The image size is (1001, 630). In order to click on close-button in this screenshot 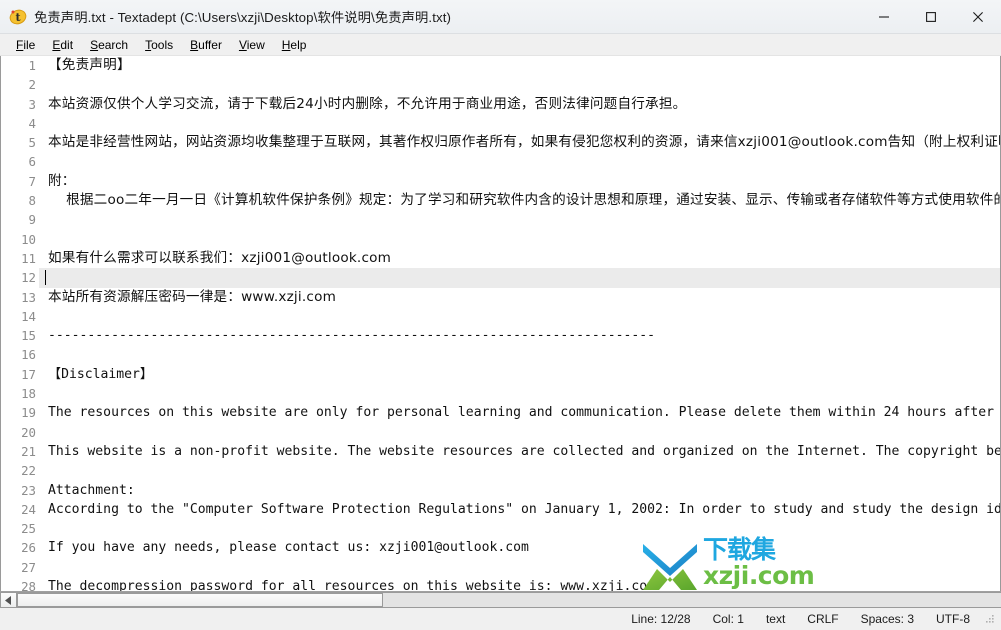, I will do `click(977, 16)`.